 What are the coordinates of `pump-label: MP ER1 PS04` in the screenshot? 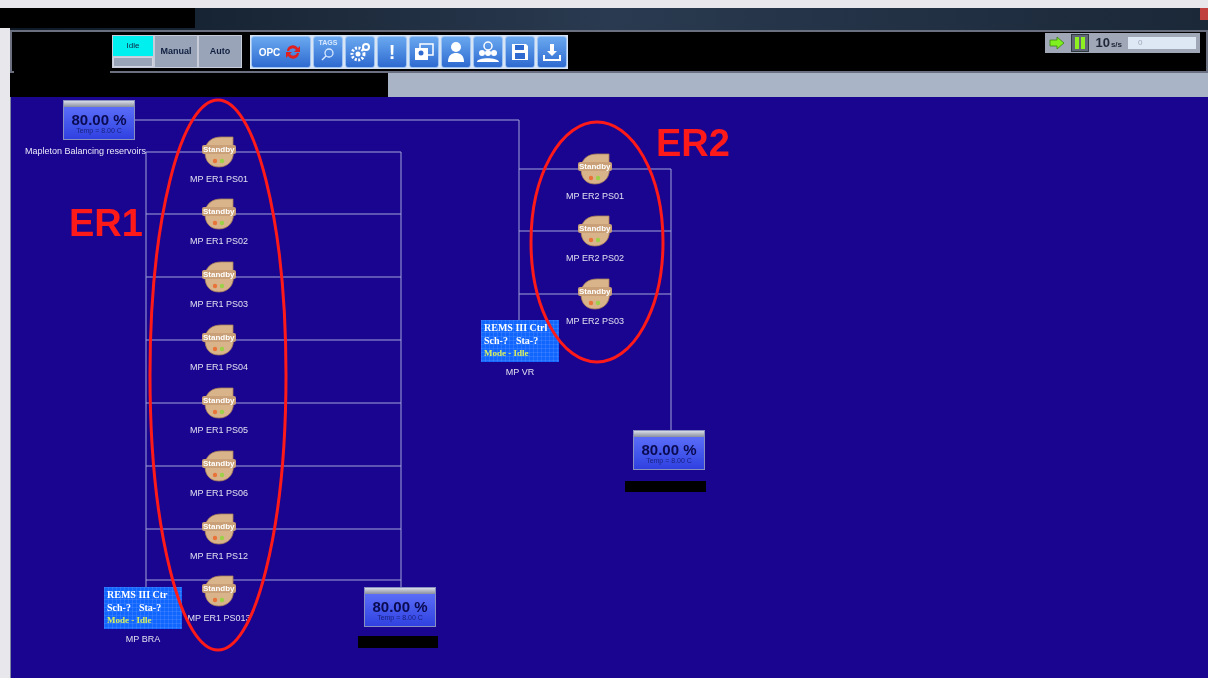 It's located at (219, 367).